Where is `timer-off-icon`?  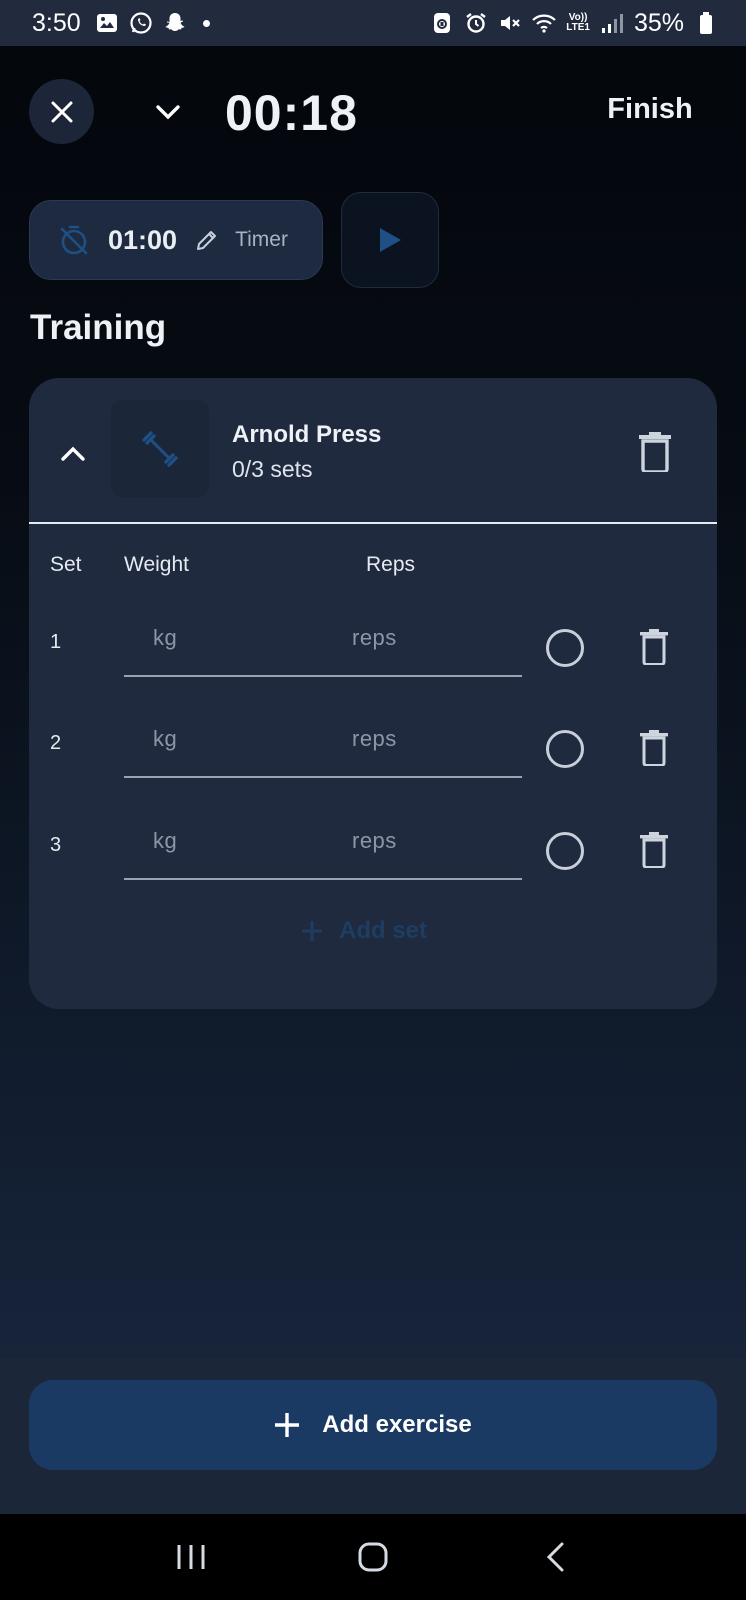 timer-off-icon is located at coordinates (74, 240).